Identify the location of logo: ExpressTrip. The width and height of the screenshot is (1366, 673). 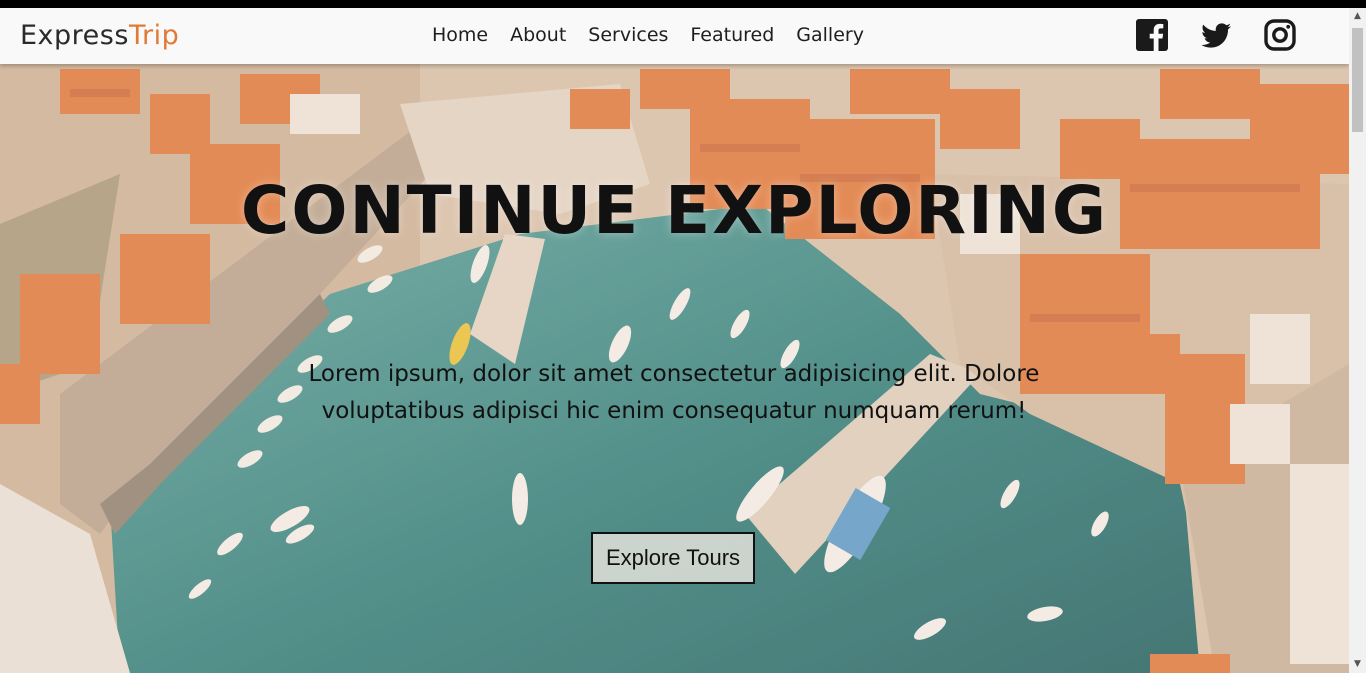
(99, 35).